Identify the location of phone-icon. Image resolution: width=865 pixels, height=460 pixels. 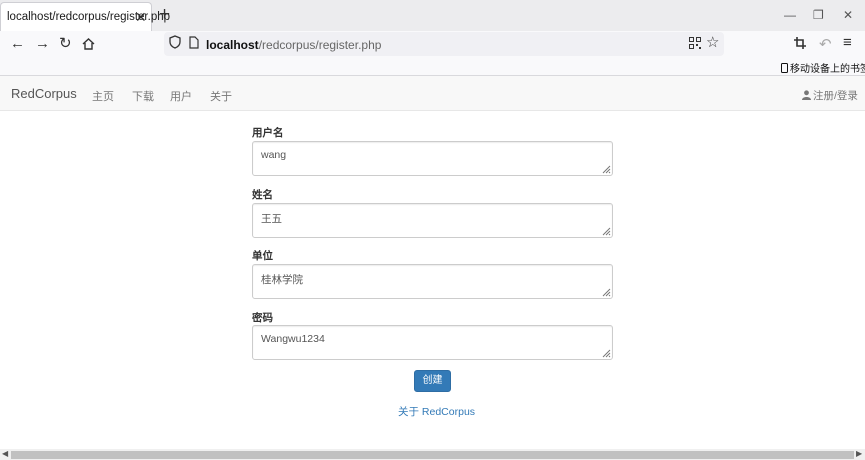
(784, 68).